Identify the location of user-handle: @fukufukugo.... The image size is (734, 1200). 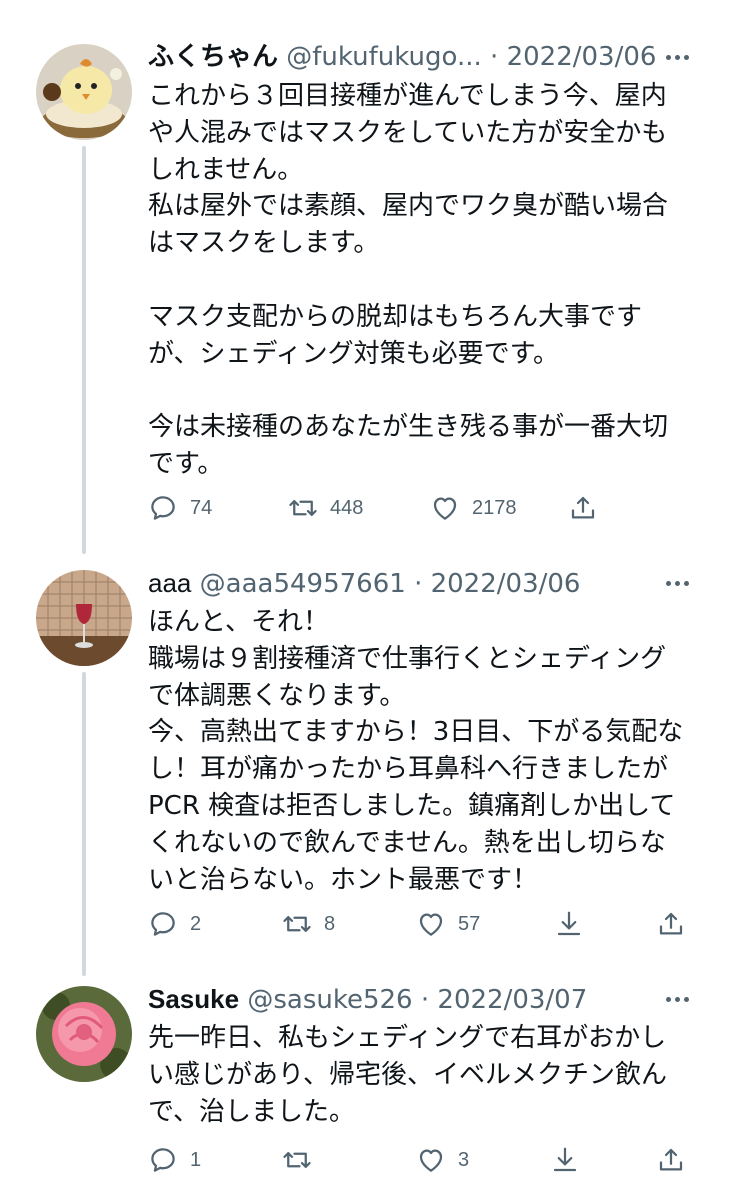
(383, 57).